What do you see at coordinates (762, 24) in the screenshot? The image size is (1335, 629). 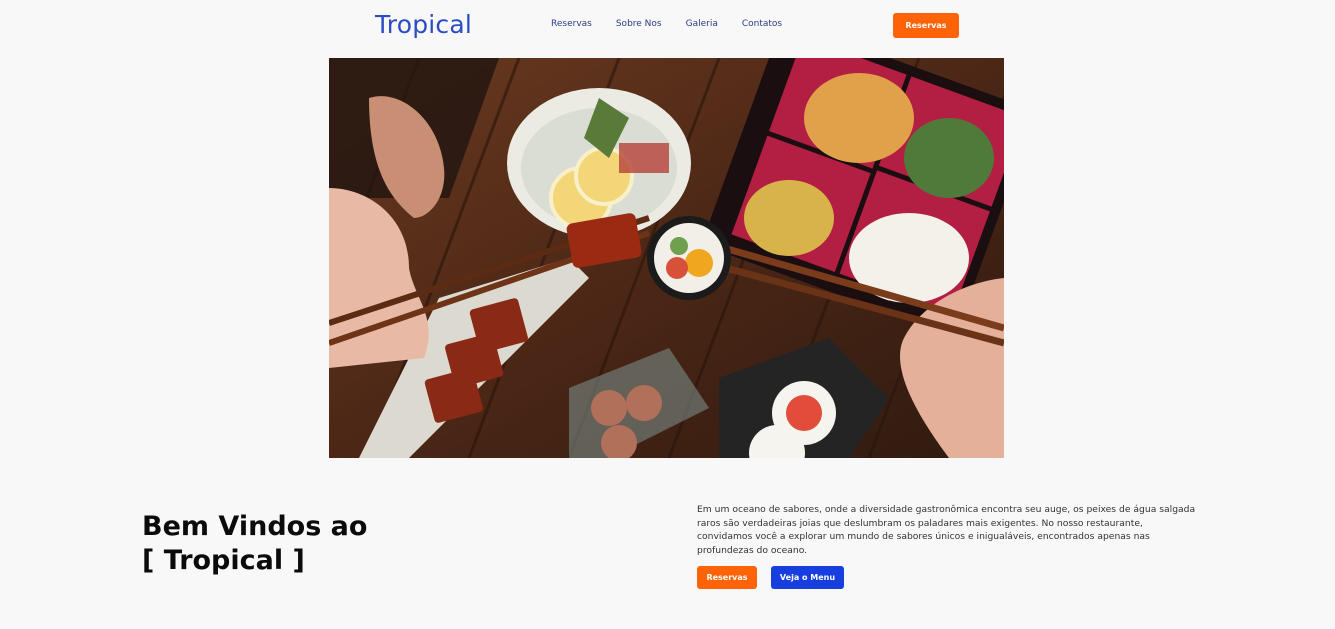 I see `nav-link-contatos: Contatos` at bounding box center [762, 24].